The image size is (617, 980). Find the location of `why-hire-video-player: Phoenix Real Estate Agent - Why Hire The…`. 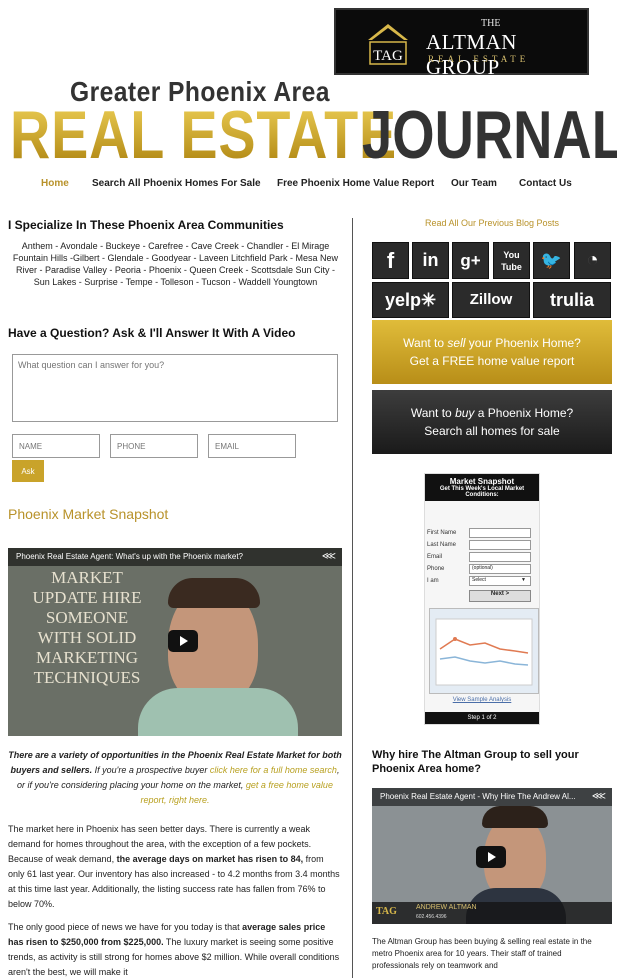

why-hire-video-player: Phoenix Real Estate Agent - Why Hire The… is located at coordinates (492, 856).